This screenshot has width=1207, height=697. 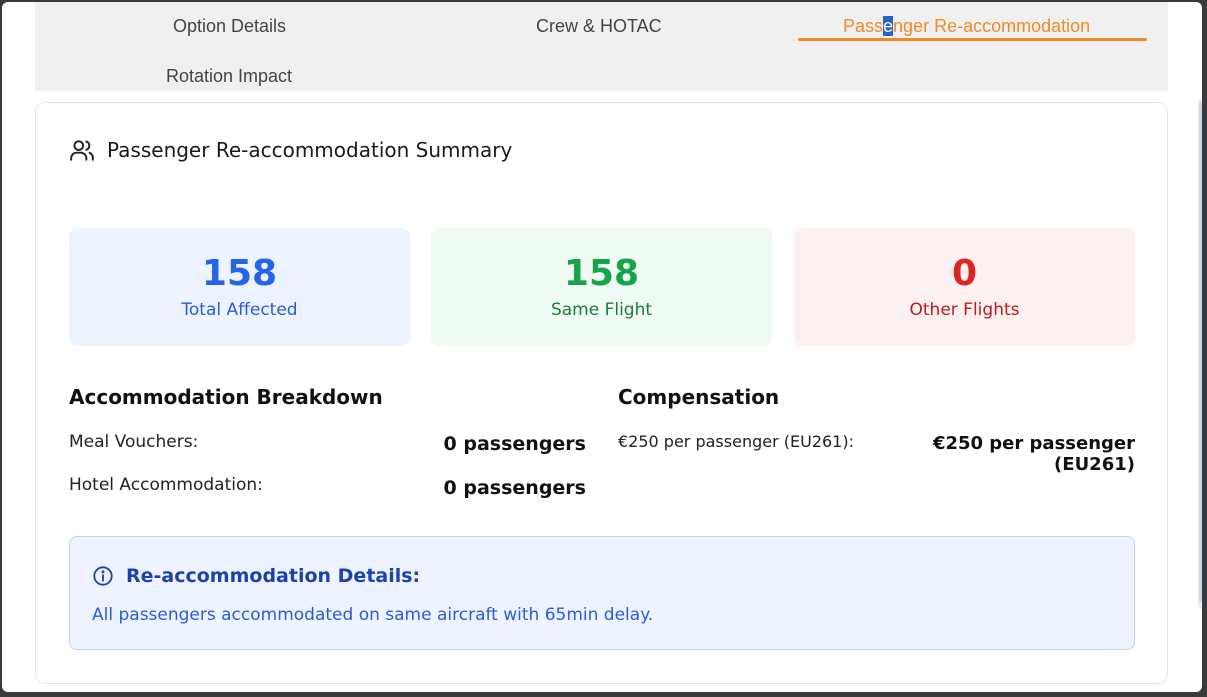 I want to click on meal-vouchers-label: Meal Vouchers:, so click(x=134, y=442).